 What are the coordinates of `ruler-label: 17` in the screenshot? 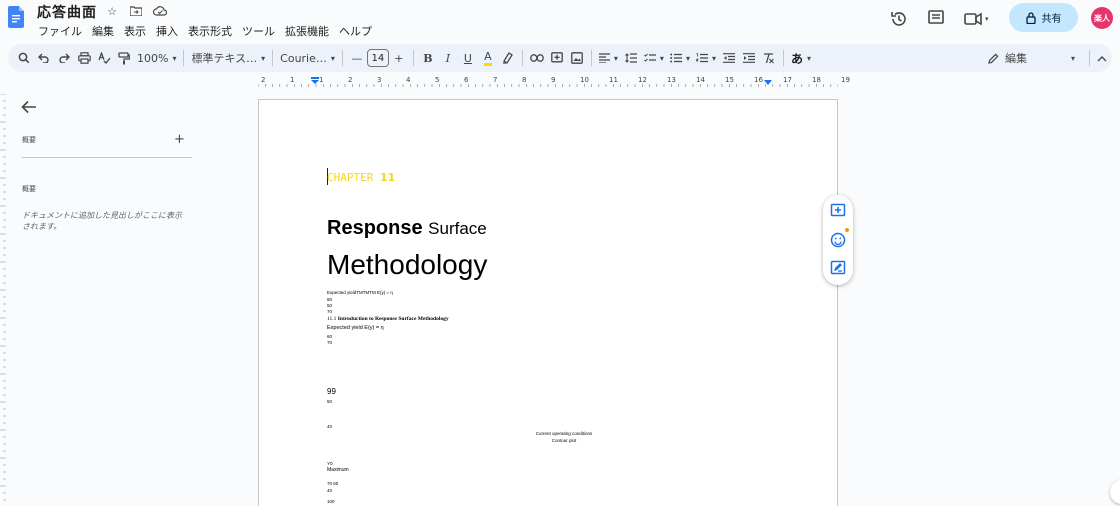 It's located at (787, 80).